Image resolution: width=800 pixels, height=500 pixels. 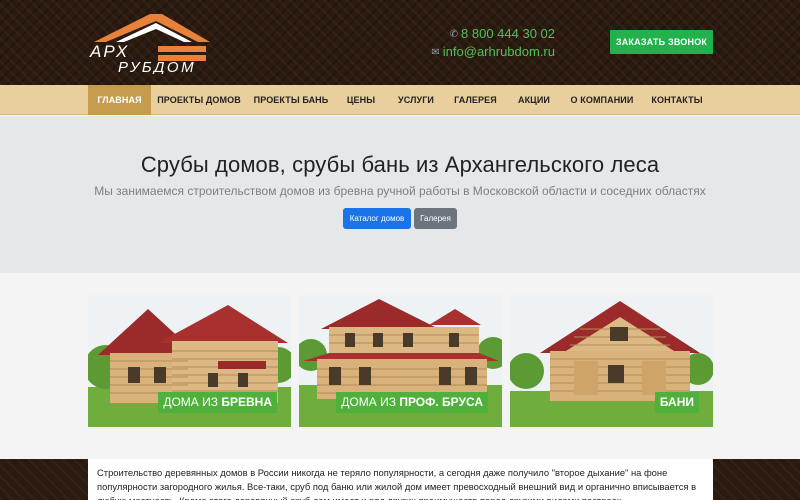 I want to click on phone-line: ✆ 8 800 444 30 02, so click(x=487, y=34).